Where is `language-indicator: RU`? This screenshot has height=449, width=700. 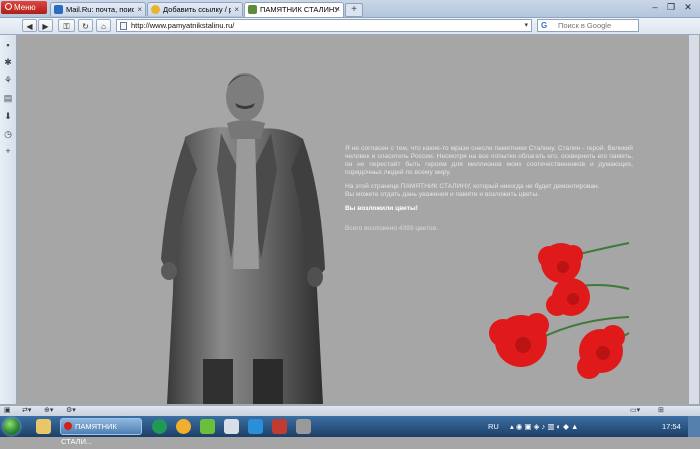
language-indicator: RU is located at coordinates (493, 426).